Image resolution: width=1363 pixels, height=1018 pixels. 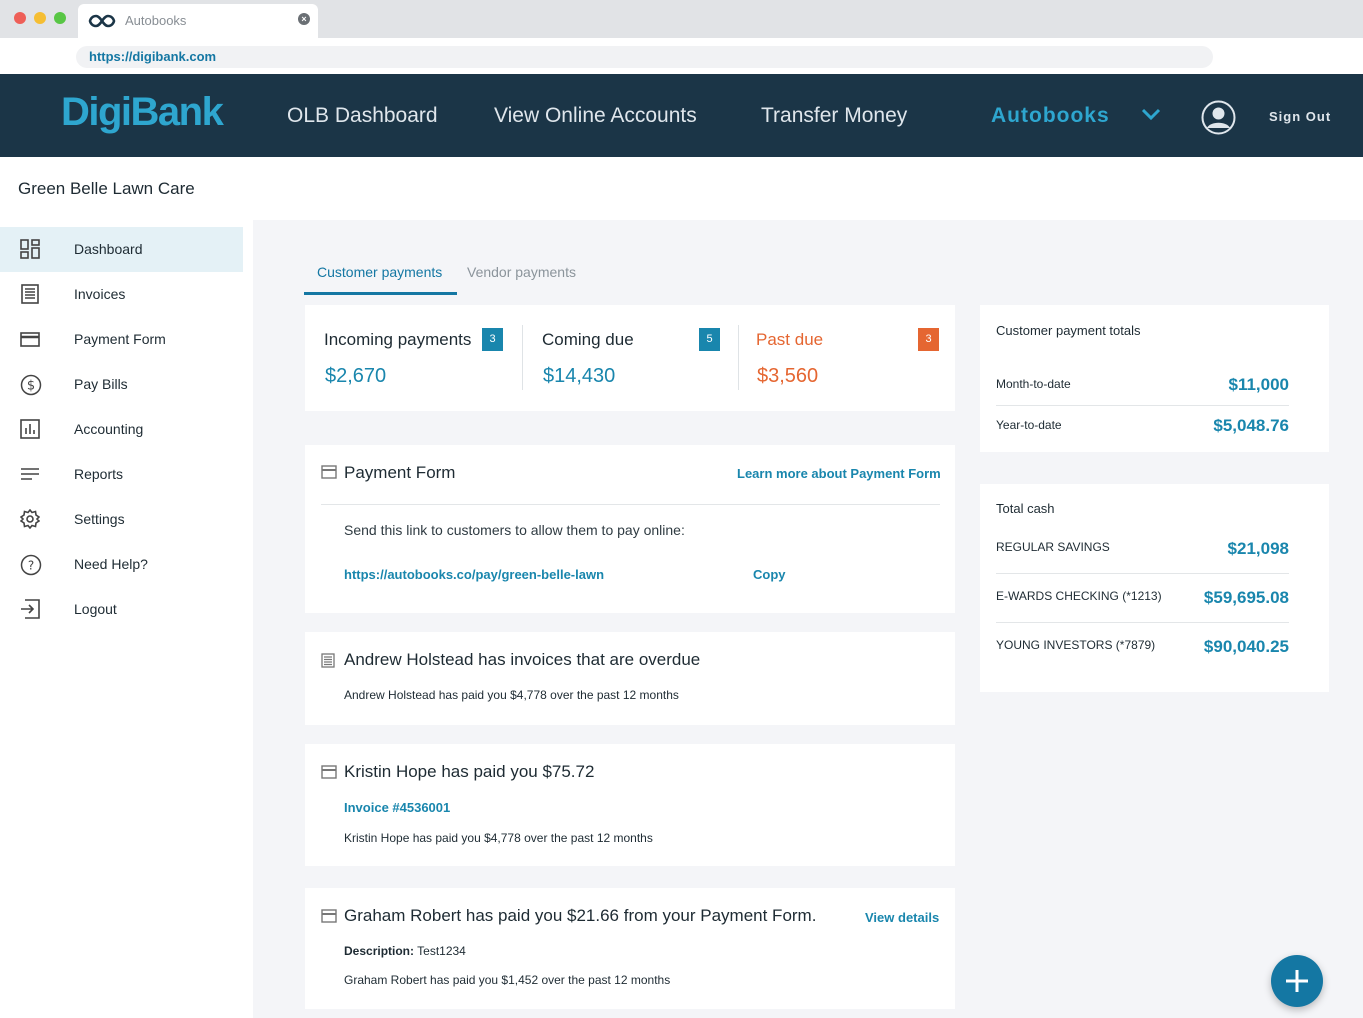 What do you see at coordinates (142, 112) in the screenshot?
I see `brand-logo: DigiBank` at bounding box center [142, 112].